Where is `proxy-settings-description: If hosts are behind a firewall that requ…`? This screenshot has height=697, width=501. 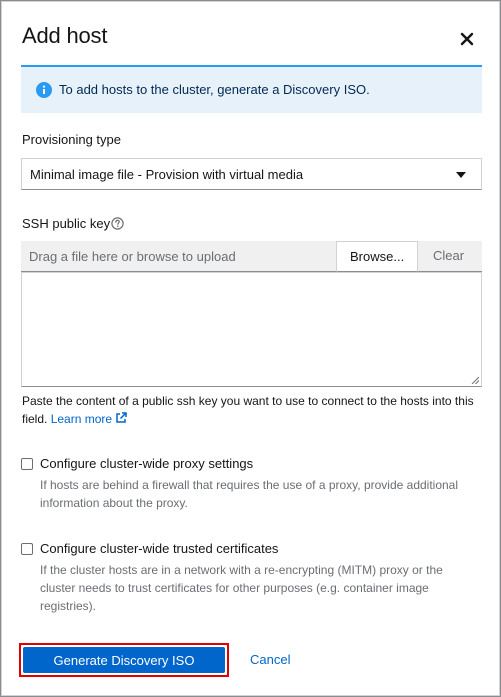 proxy-settings-description: If hosts are behind a firewall that requ… is located at coordinates (249, 494).